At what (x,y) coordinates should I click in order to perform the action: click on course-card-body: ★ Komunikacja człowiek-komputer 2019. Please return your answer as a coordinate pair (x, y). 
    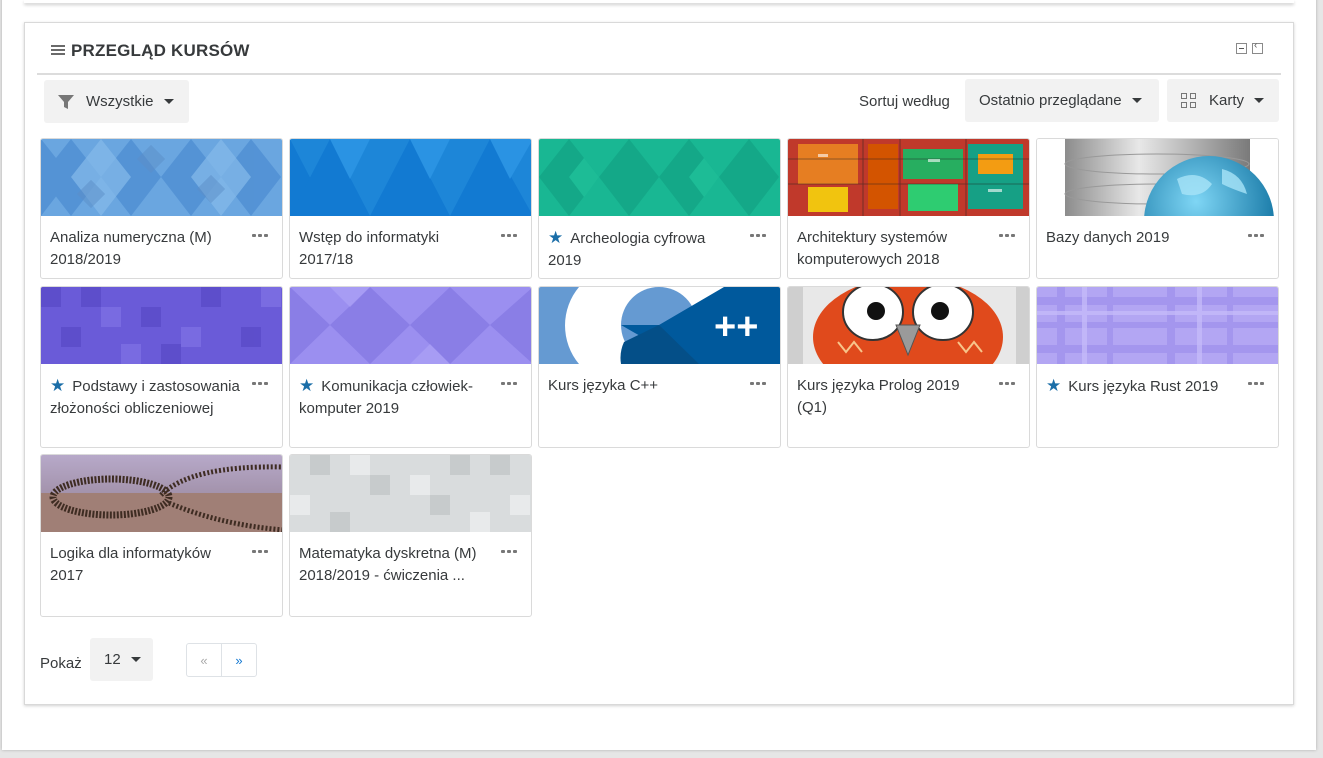
    Looking at the image, I should click on (410, 392).